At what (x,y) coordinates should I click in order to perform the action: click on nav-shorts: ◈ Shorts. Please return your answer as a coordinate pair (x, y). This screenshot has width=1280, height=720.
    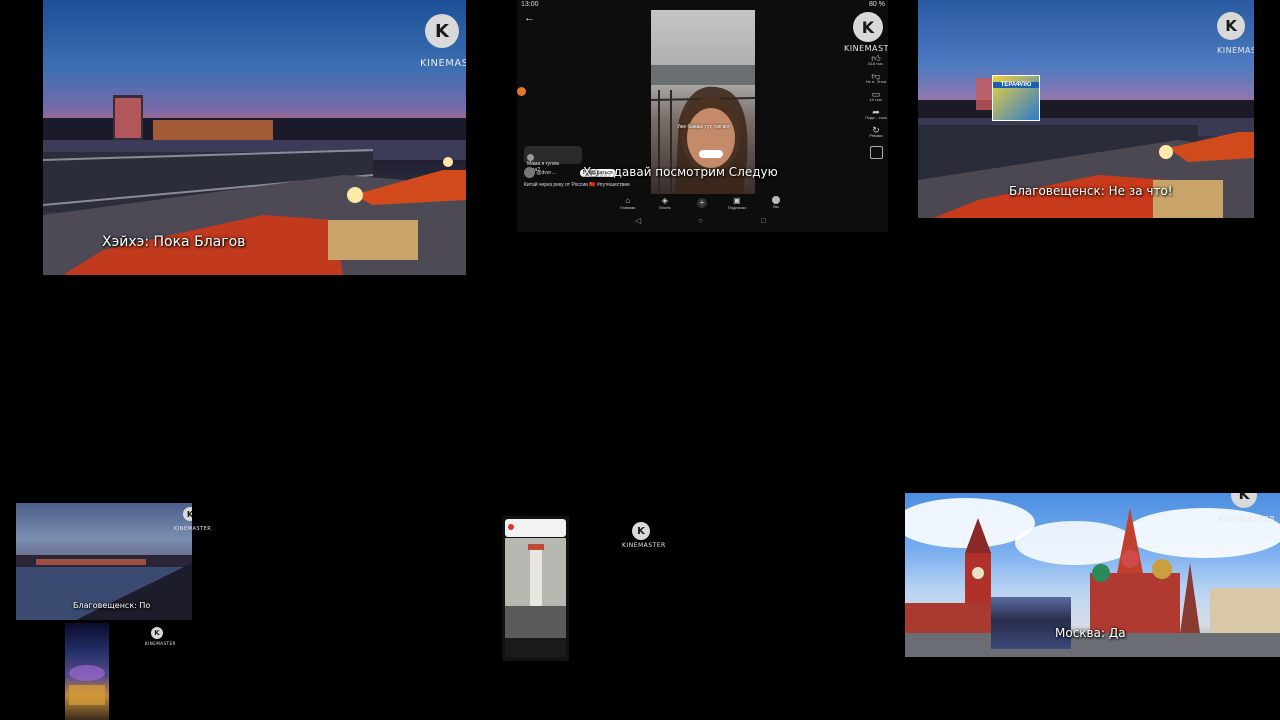
    Looking at the image, I should click on (665, 203).